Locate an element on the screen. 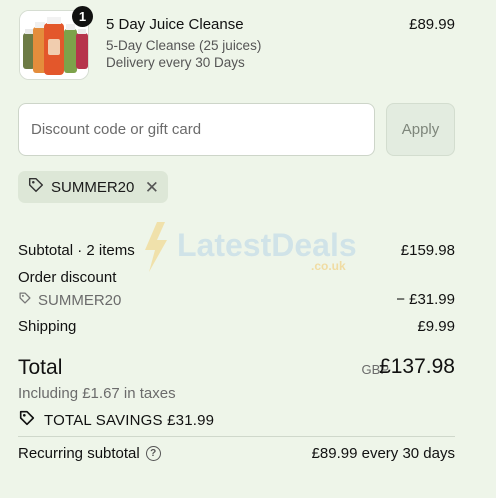 This screenshot has height=498, width=496. order-discount-label: Order discount is located at coordinates (67, 277).